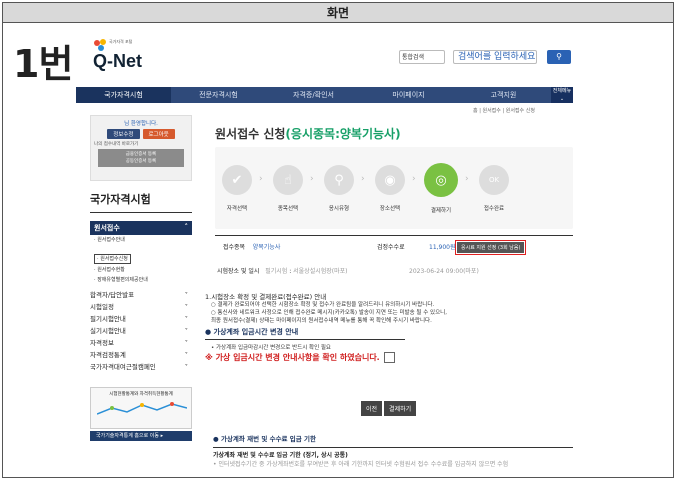 The image size is (676, 480). I want to click on prev-button: 이전, so click(372, 408).